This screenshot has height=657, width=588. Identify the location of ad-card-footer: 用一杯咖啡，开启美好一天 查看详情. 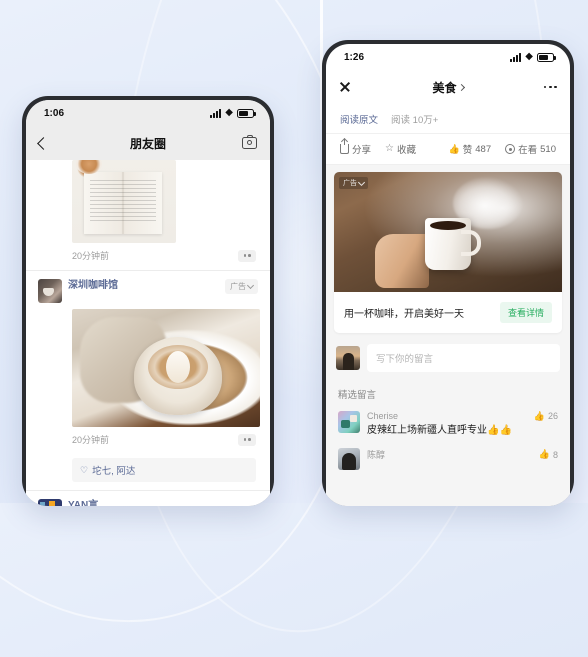
(448, 312).